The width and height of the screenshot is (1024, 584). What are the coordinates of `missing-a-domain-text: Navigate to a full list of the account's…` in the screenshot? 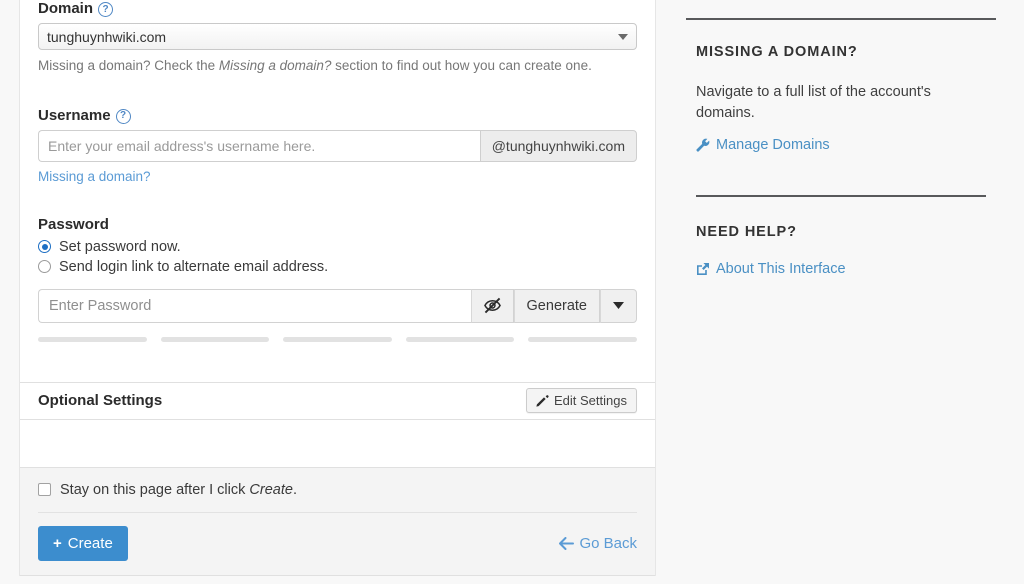 It's located at (813, 103).